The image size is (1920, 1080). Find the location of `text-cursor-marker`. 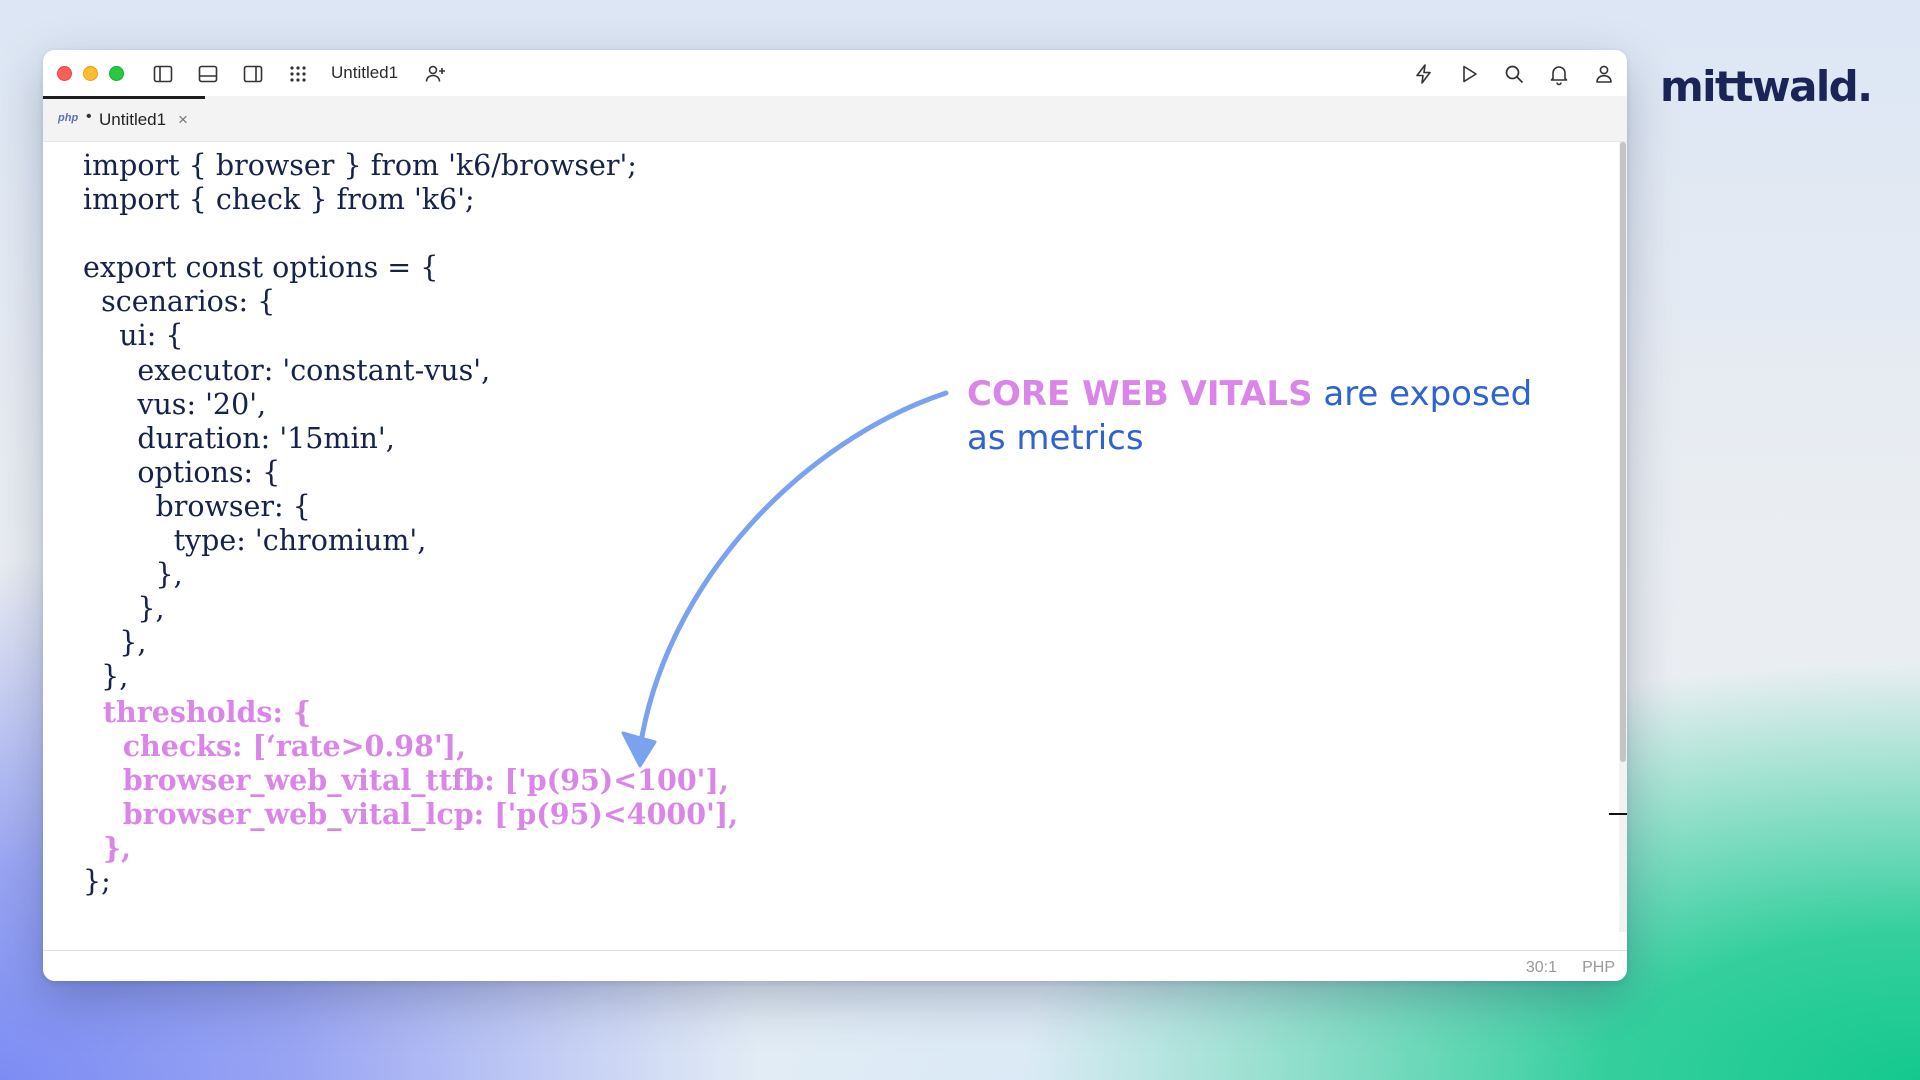

text-cursor-marker is located at coordinates (1618, 814).